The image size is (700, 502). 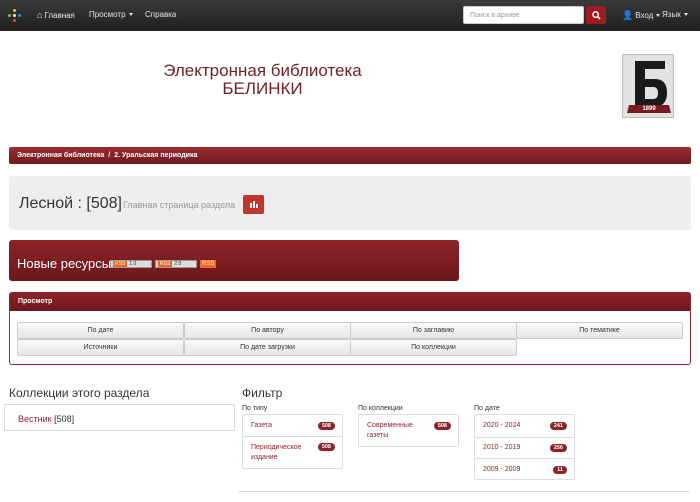 What do you see at coordinates (156, 155) in the screenshot?
I see `breadcrumb-current: 2. Уральская периодика` at bounding box center [156, 155].